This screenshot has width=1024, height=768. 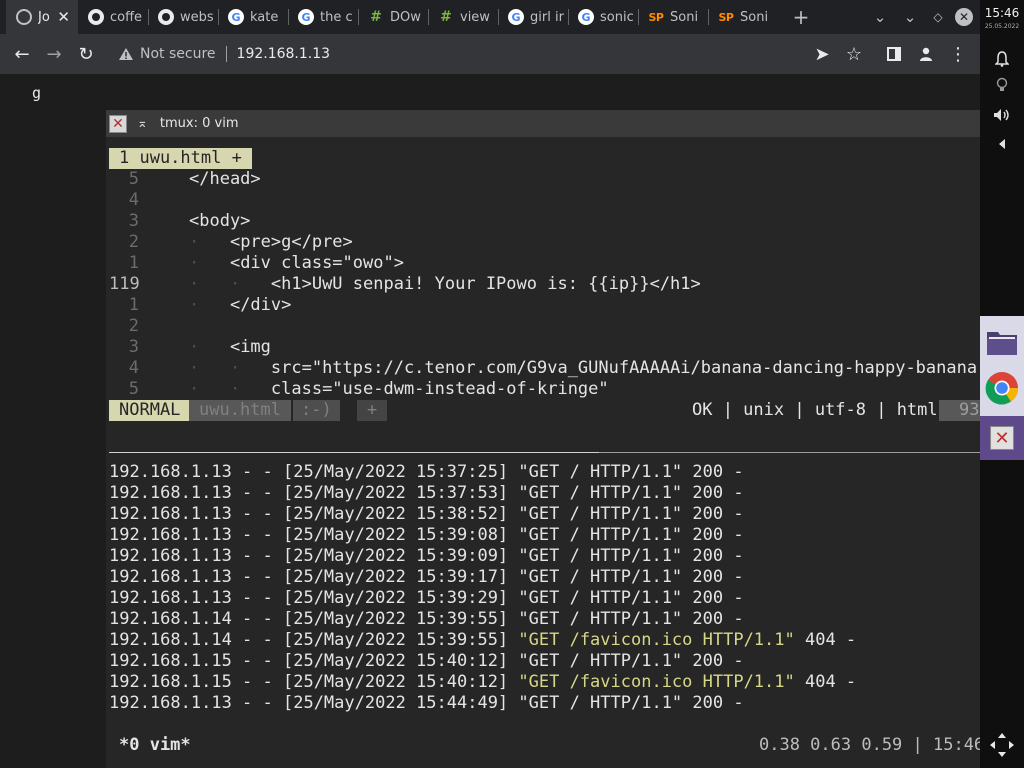 What do you see at coordinates (1002, 745) in the screenshot?
I see `move-icon` at bounding box center [1002, 745].